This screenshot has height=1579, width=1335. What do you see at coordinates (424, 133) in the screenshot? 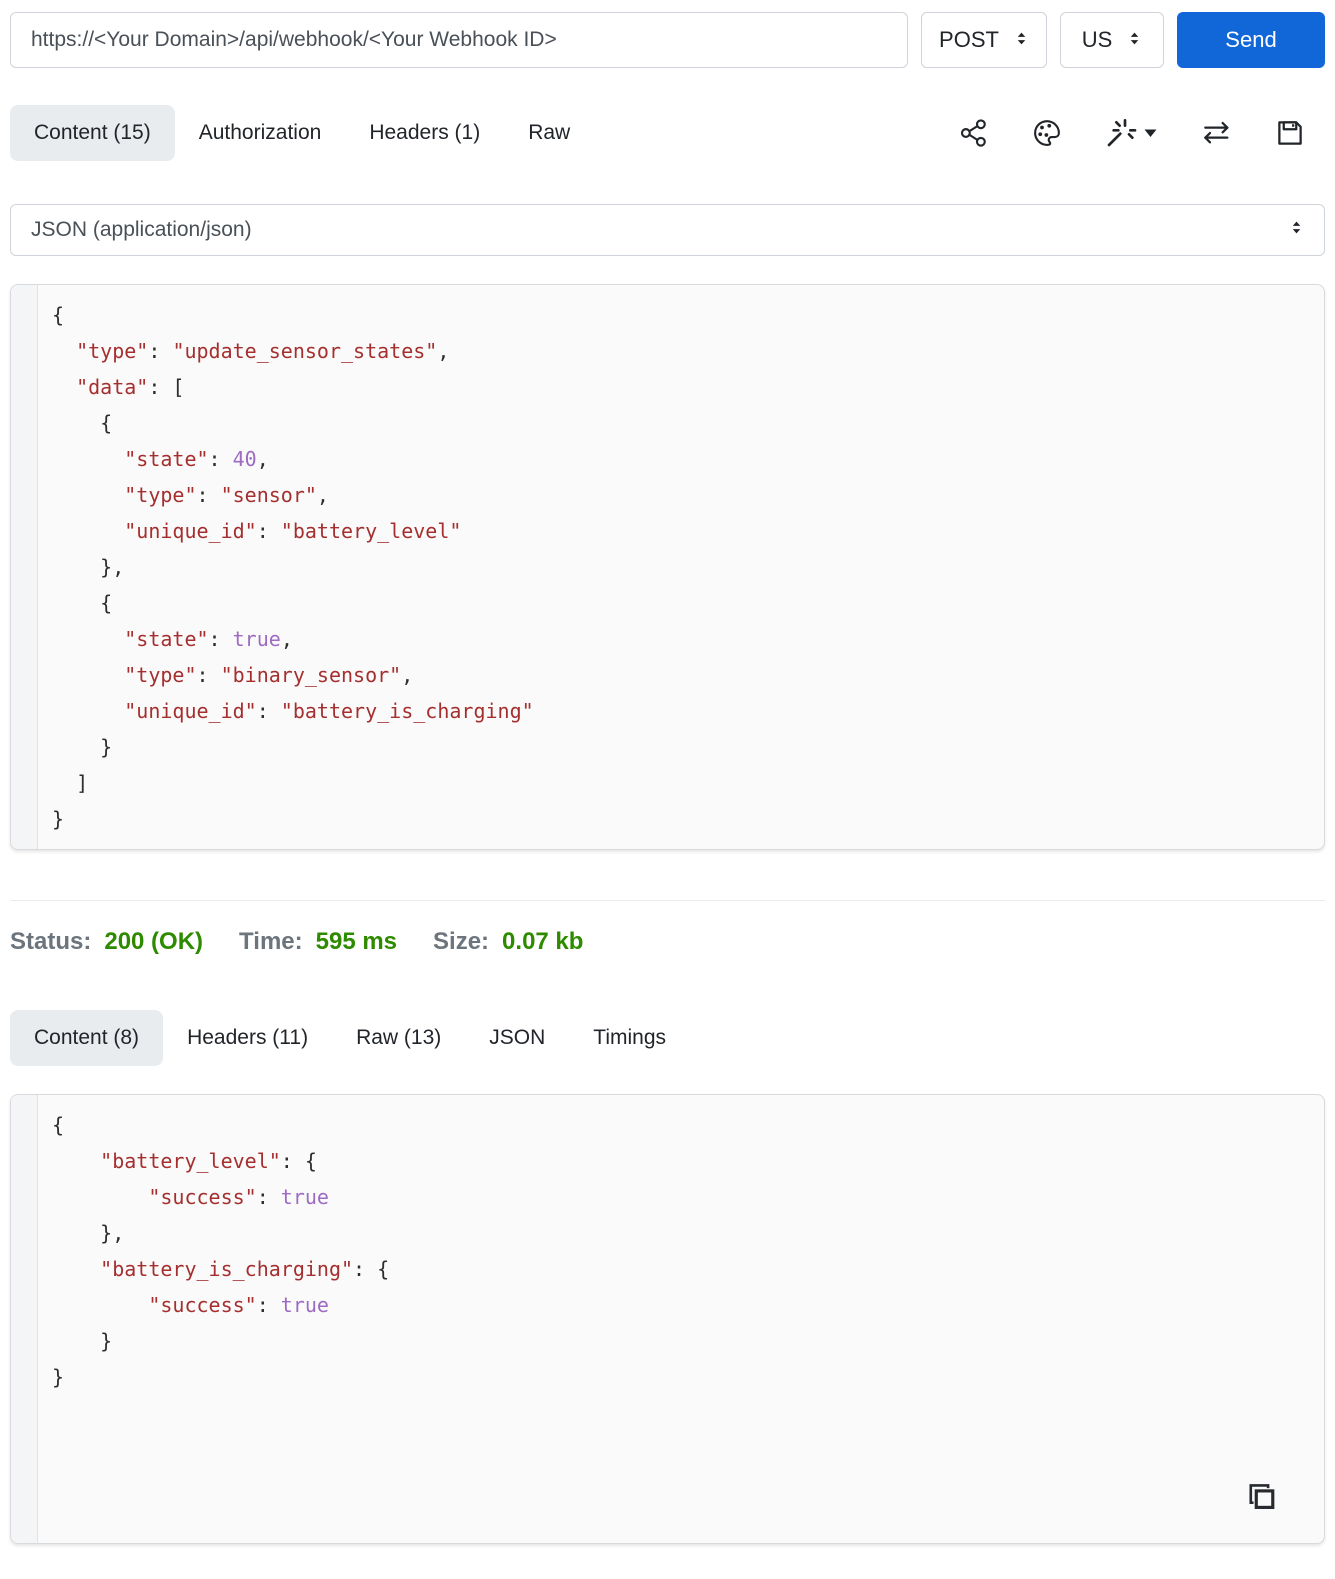
I see `tab-request-headers: Headers (1)` at bounding box center [424, 133].